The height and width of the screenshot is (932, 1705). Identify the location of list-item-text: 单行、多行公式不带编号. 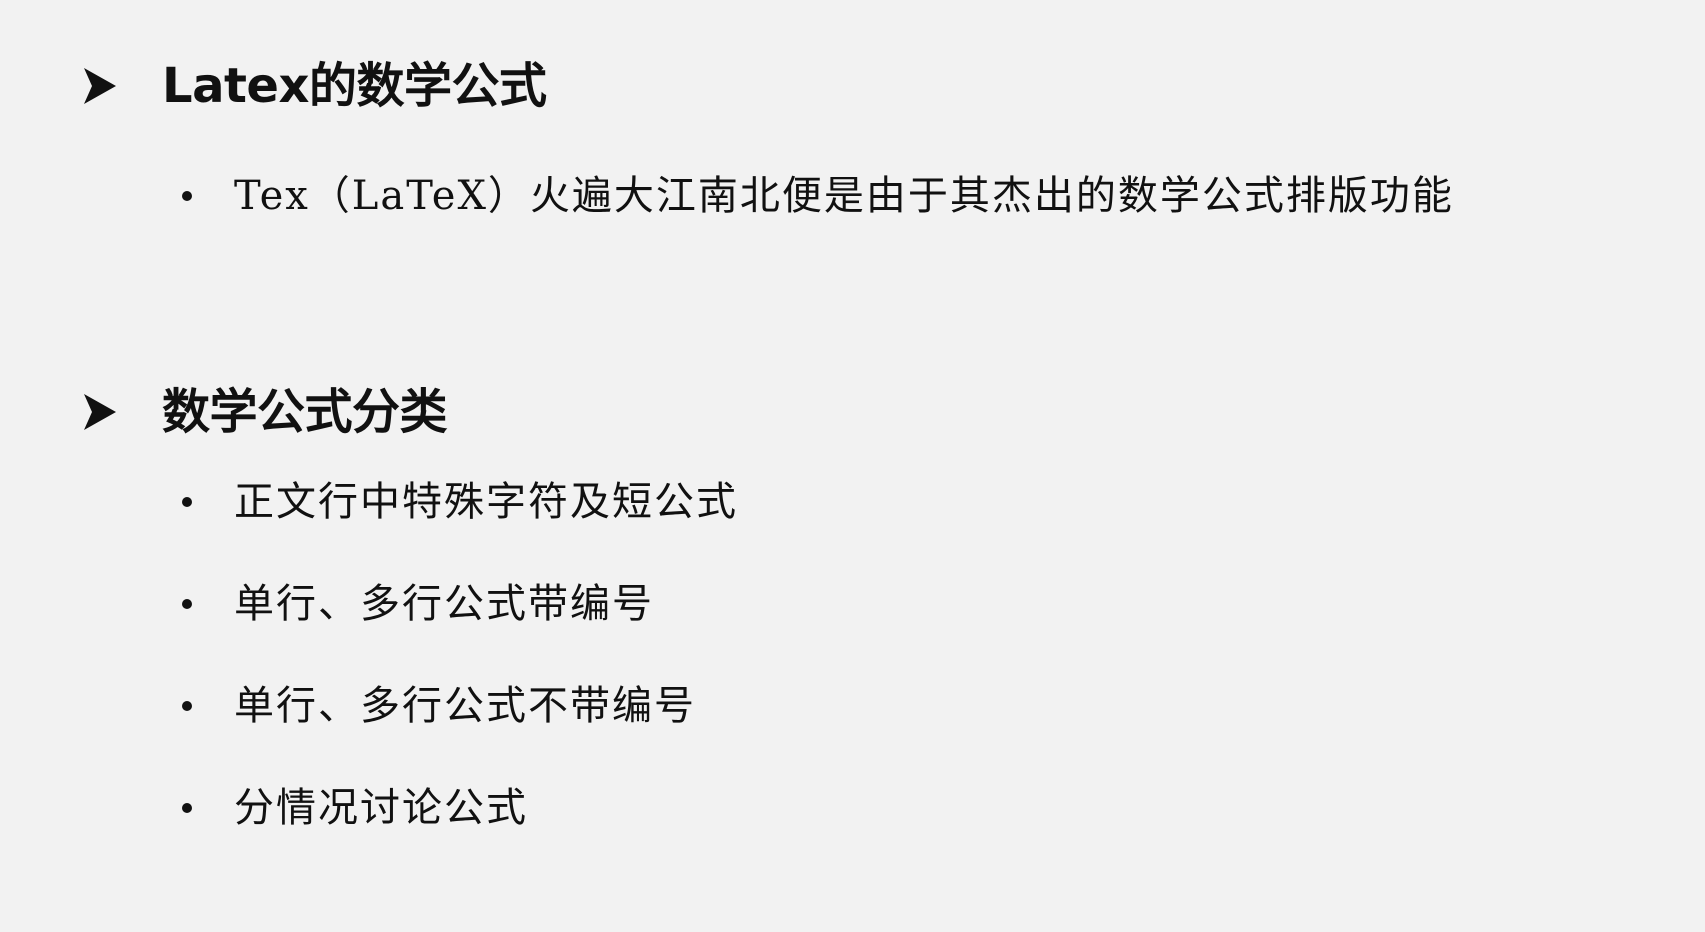
(465, 706).